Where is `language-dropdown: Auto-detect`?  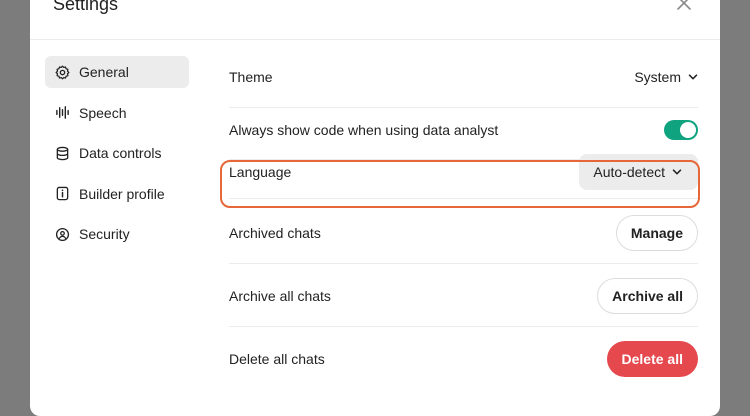
language-dropdown: Auto-detect is located at coordinates (638, 172).